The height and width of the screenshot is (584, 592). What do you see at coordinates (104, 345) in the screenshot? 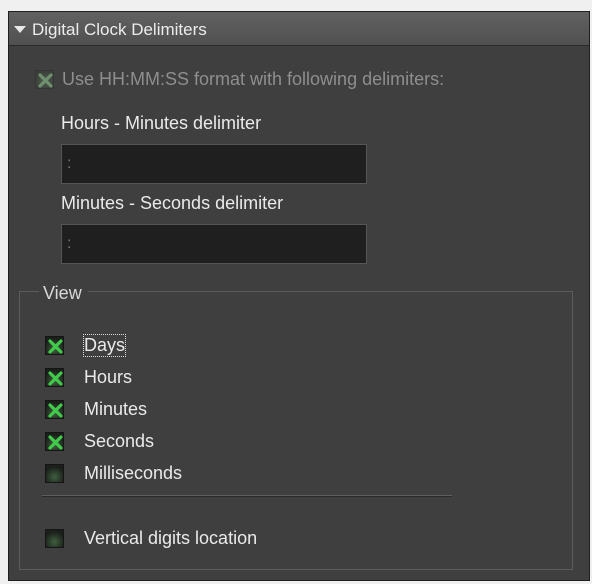
I see `days-label: Days` at bounding box center [104, 345].